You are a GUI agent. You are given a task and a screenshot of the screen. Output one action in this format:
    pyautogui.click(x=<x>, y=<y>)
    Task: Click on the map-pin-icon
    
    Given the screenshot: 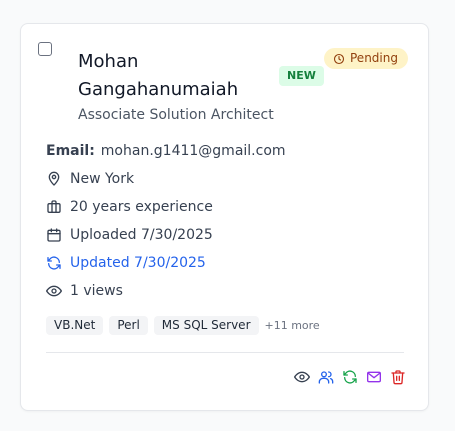 What is the action you would take?
    pyautogui.click(x=54, y=179)
    